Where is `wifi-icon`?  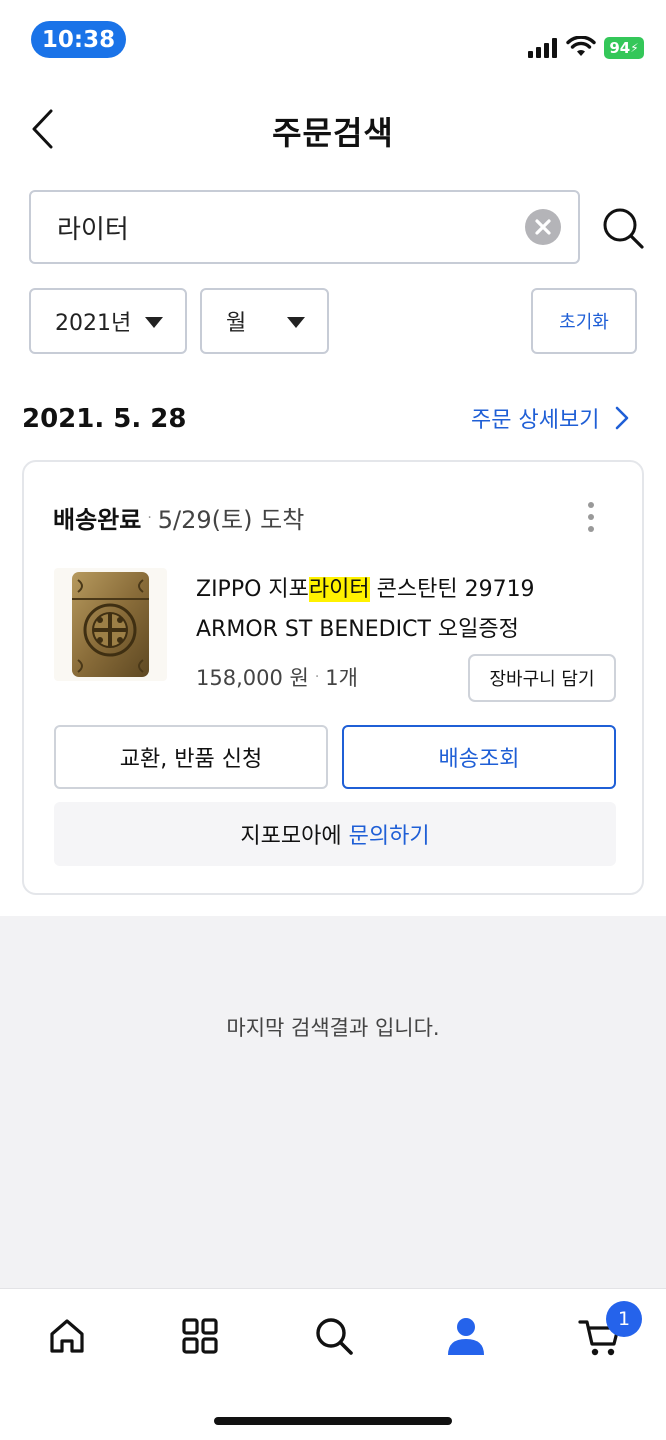 wifi-icon is located at coordinates (581, 46).